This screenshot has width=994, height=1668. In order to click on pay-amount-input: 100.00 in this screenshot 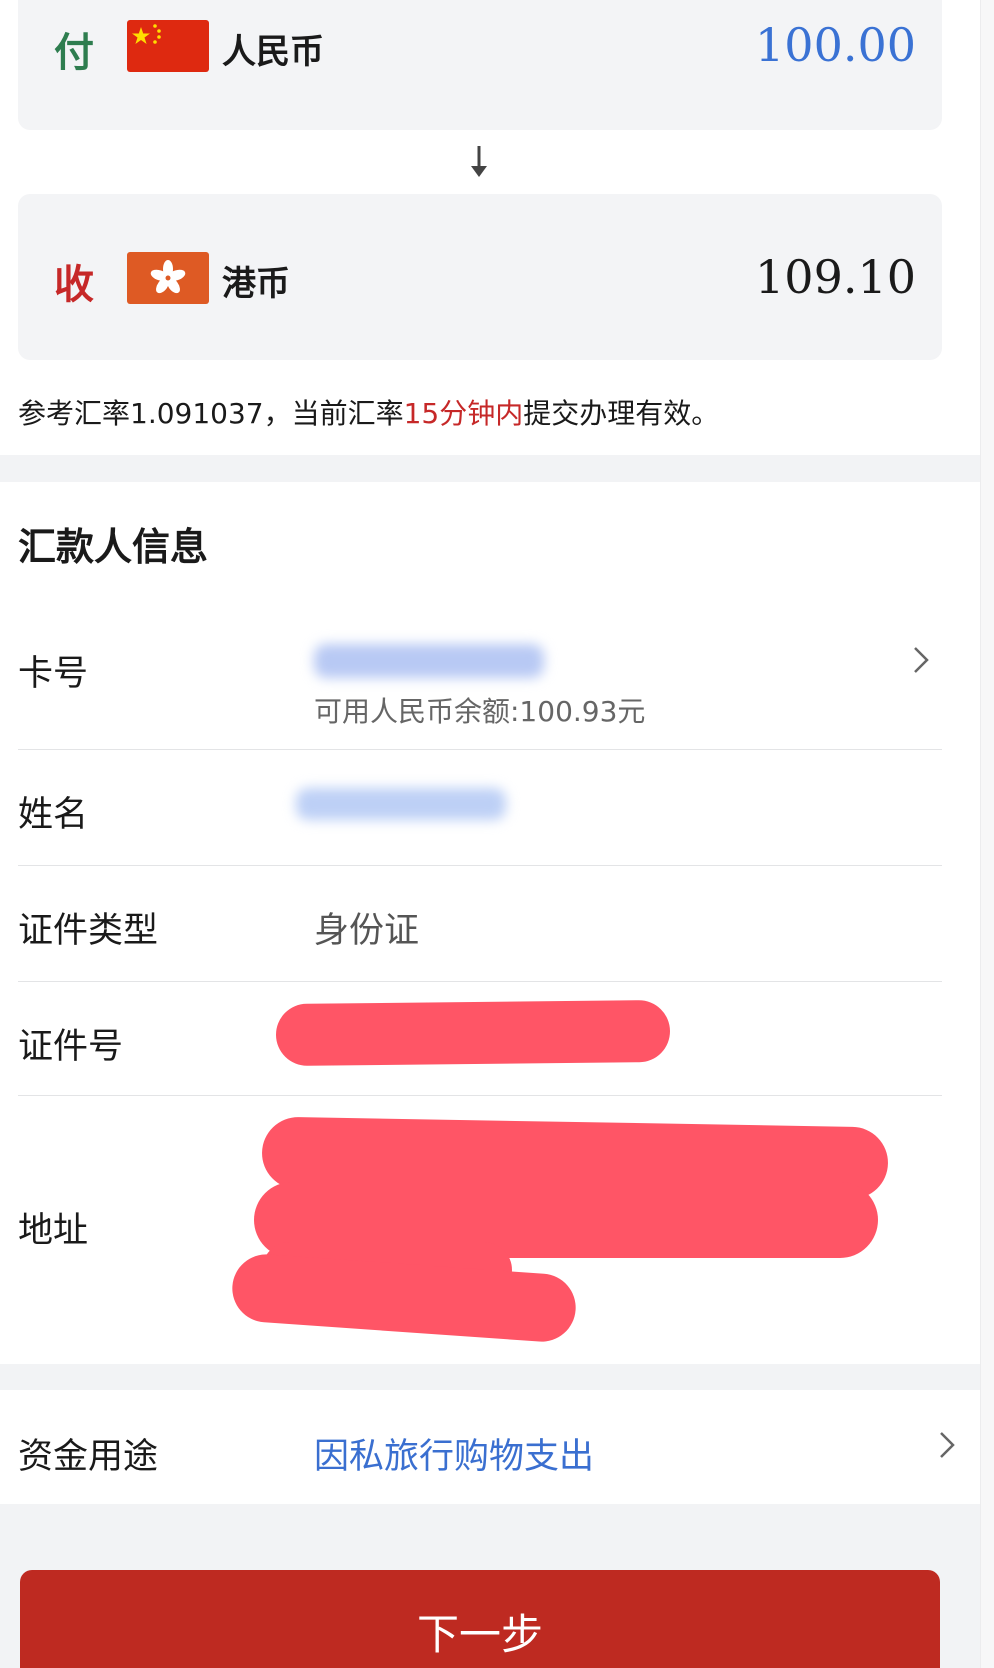, I will do `click(835, 45)`.